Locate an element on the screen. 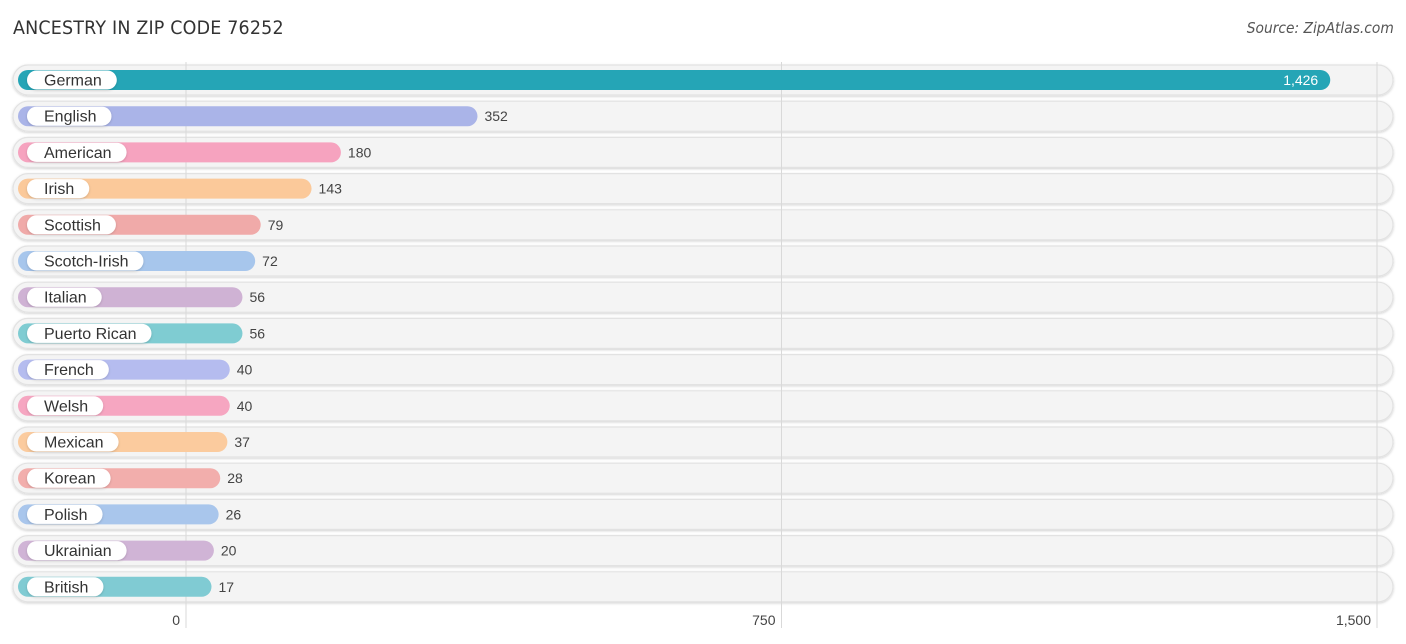  bar-track is located at coordinates (703, 514).